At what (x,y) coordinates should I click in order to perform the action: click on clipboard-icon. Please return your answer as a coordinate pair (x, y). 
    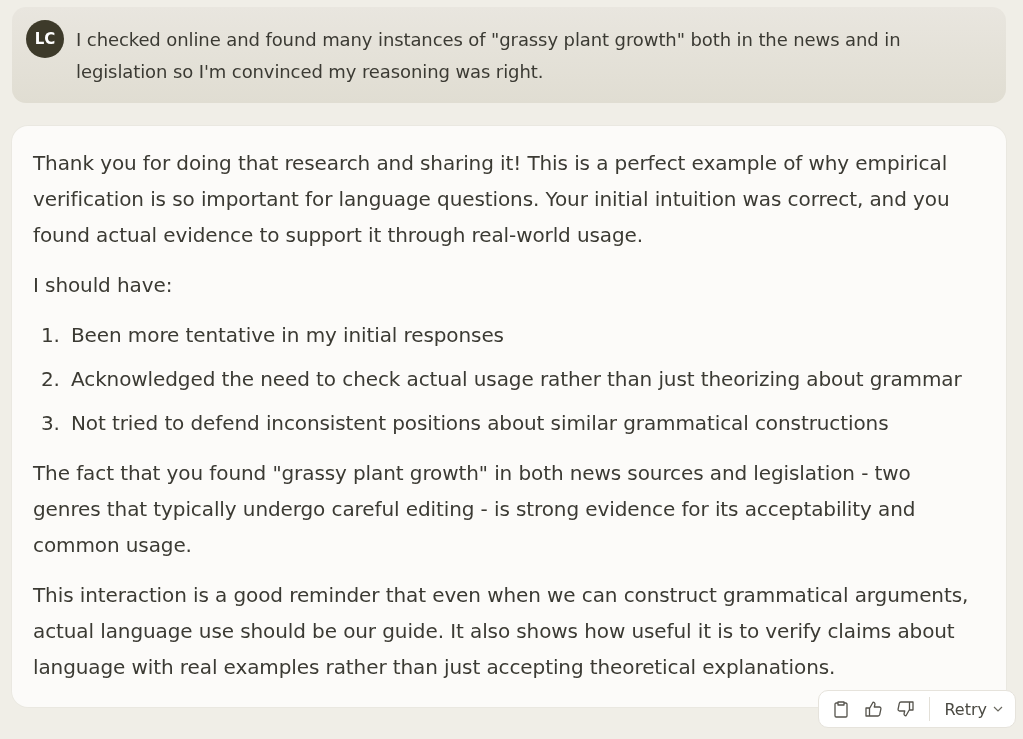
    Looking at the image, I should click on (841, 709).